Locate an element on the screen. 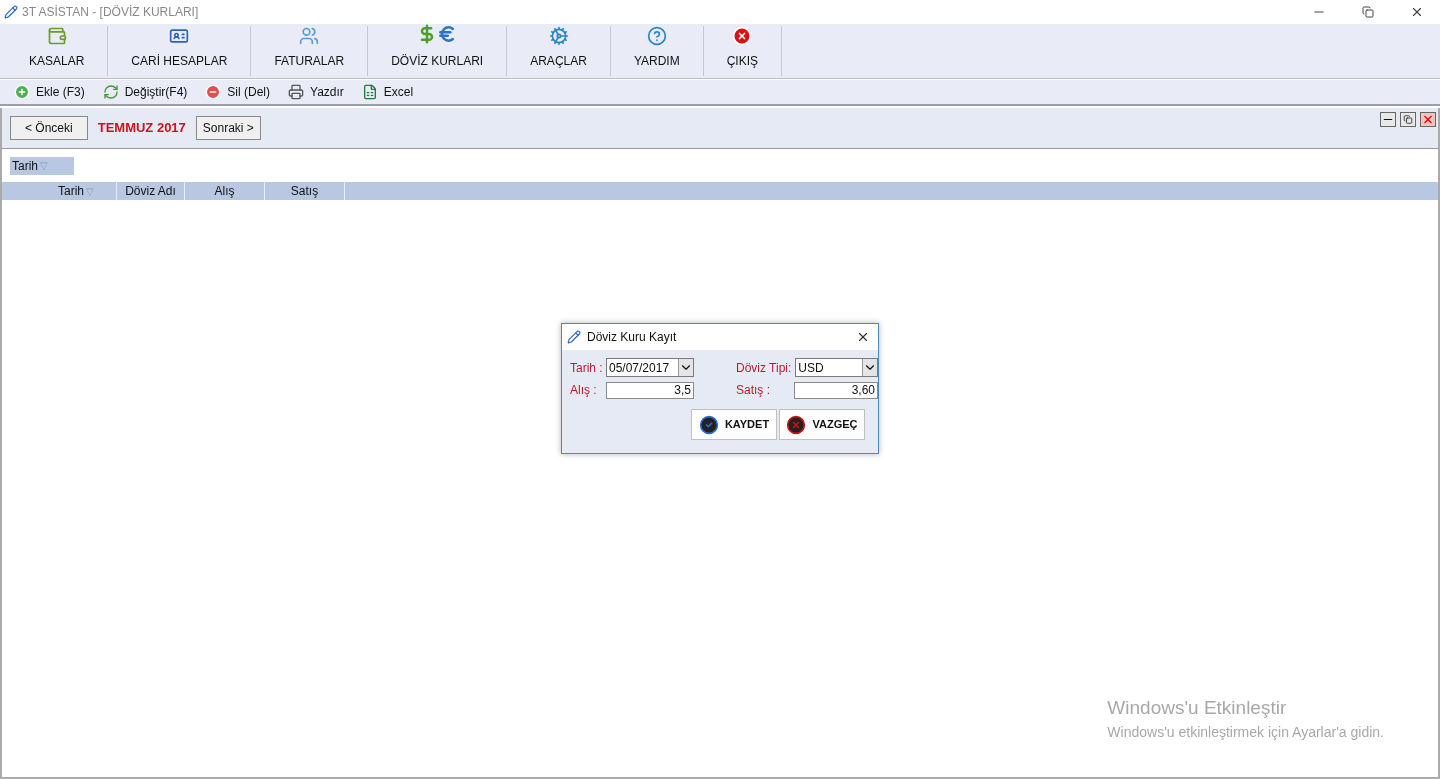 This screenshot has width=1440, height=779. dropdown-field: 05/07/2017 is located at coordinates (650, 367).